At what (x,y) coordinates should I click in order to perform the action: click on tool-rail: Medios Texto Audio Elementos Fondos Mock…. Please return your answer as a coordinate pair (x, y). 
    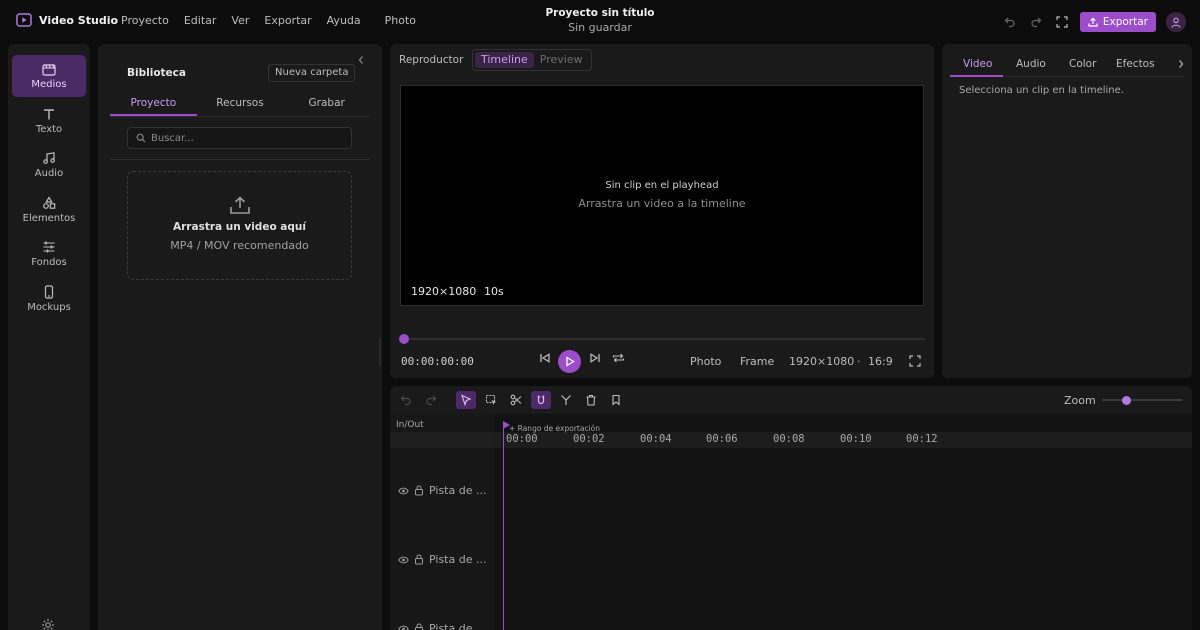
    Looking at the image, I should click on (49, 337).